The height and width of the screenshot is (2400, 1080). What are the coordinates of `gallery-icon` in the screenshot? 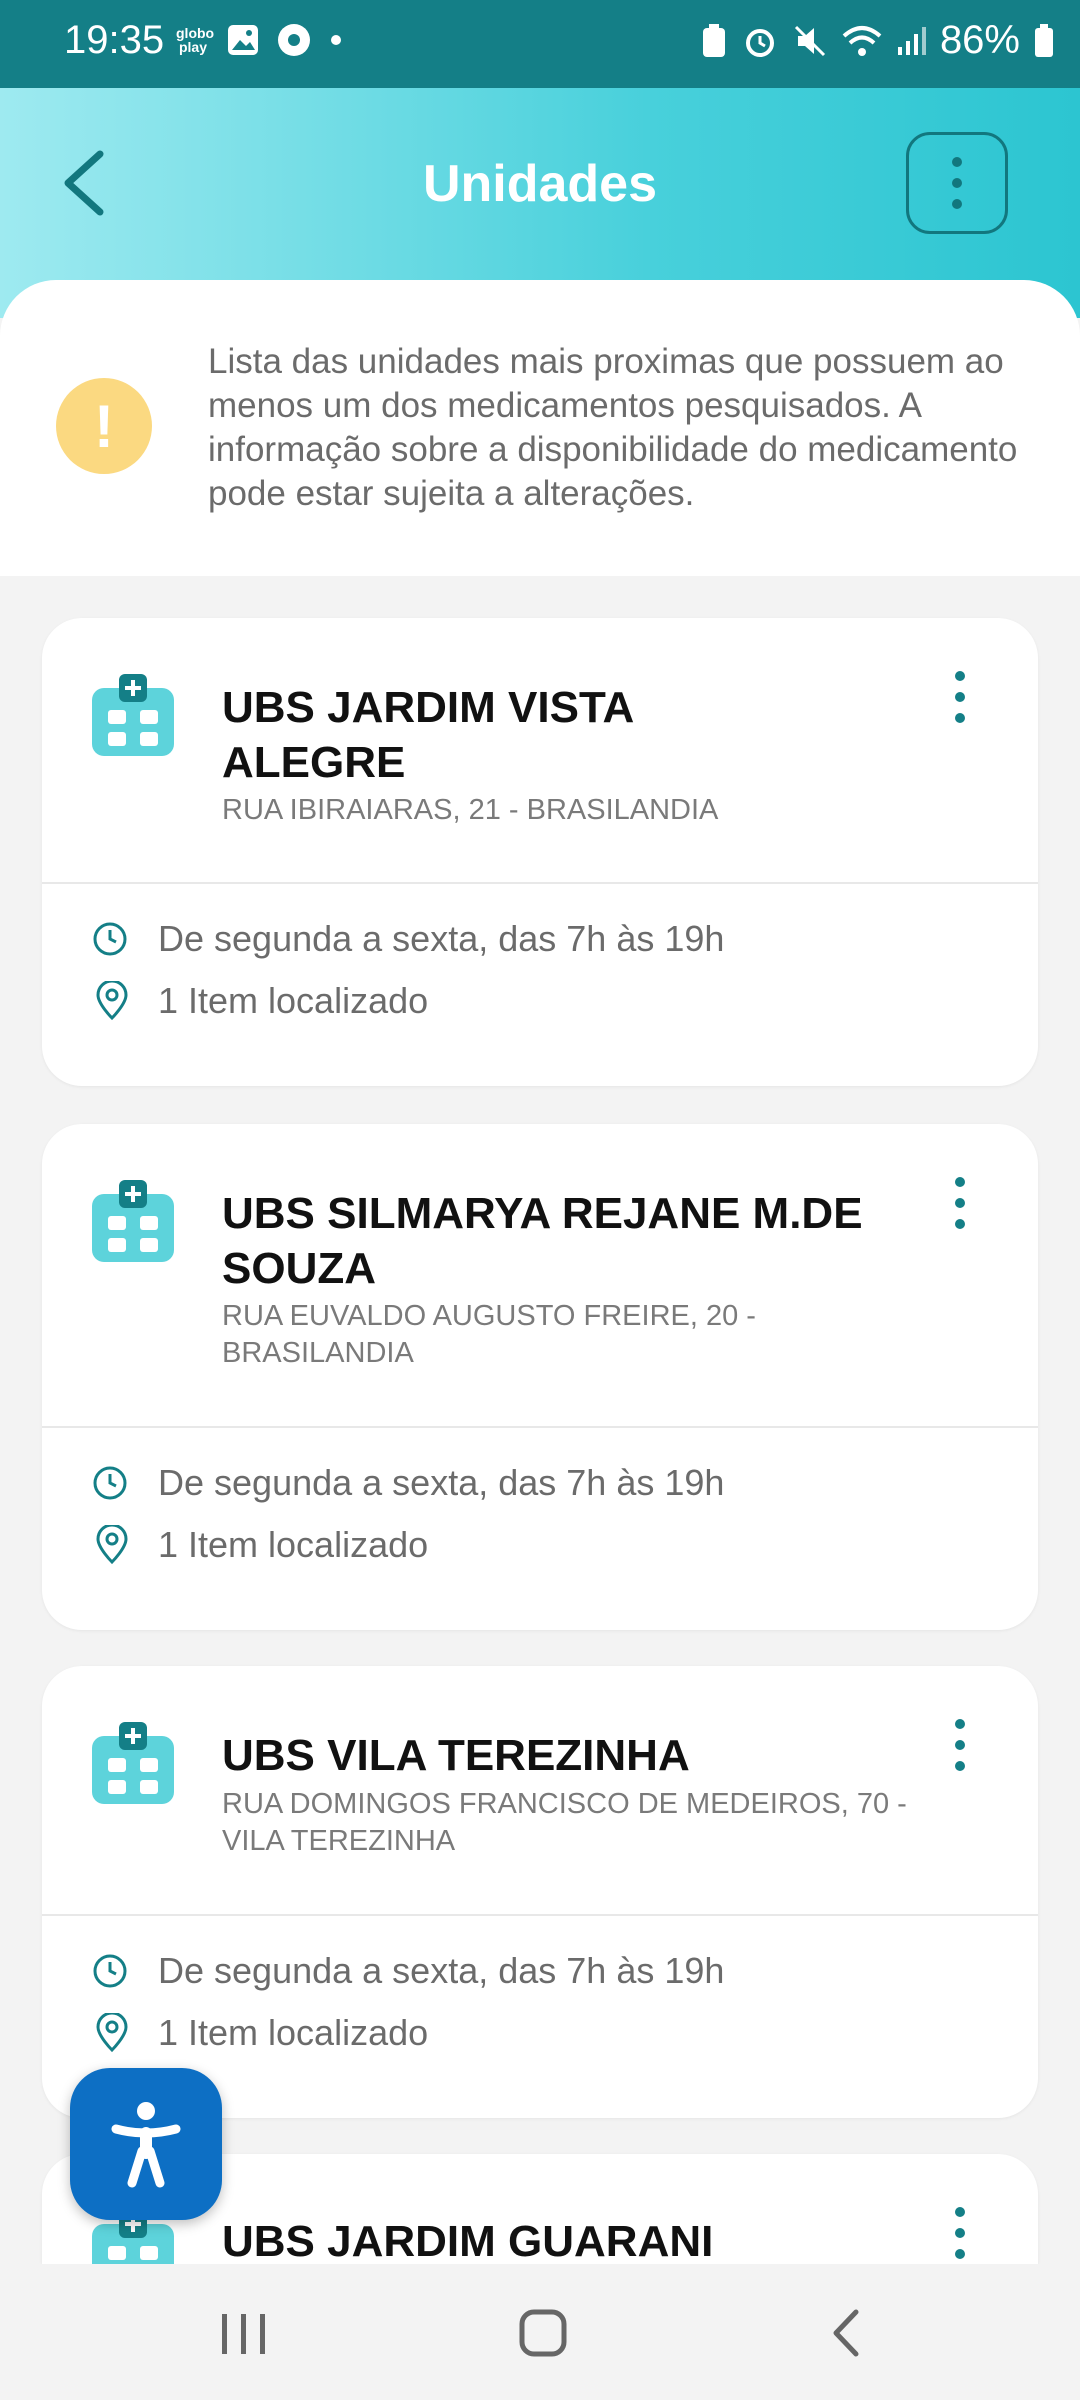 It's located at (243, 40).